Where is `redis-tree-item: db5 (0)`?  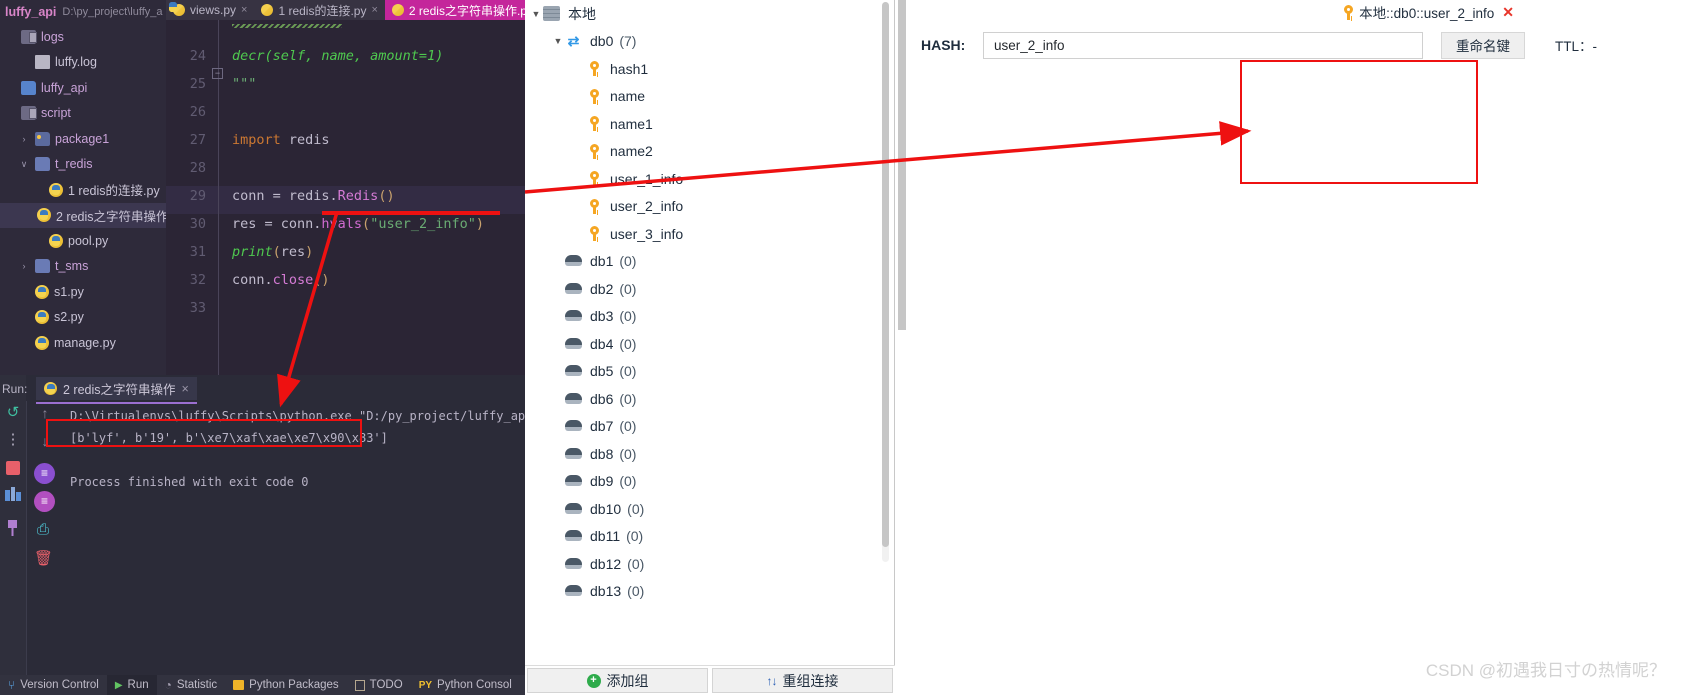
redis-tree-item: db5 (0) is located at coordinates (709, 372).